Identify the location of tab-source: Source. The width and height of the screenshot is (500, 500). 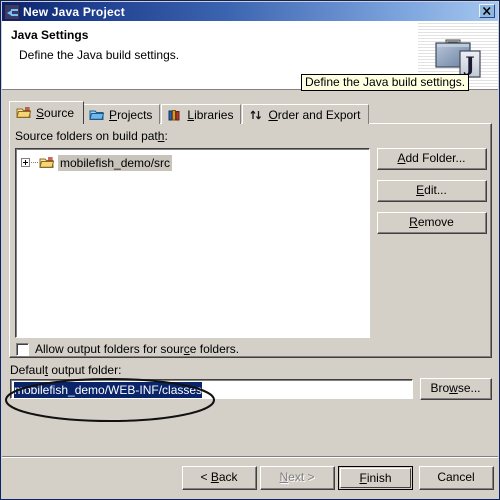
(47, 112).